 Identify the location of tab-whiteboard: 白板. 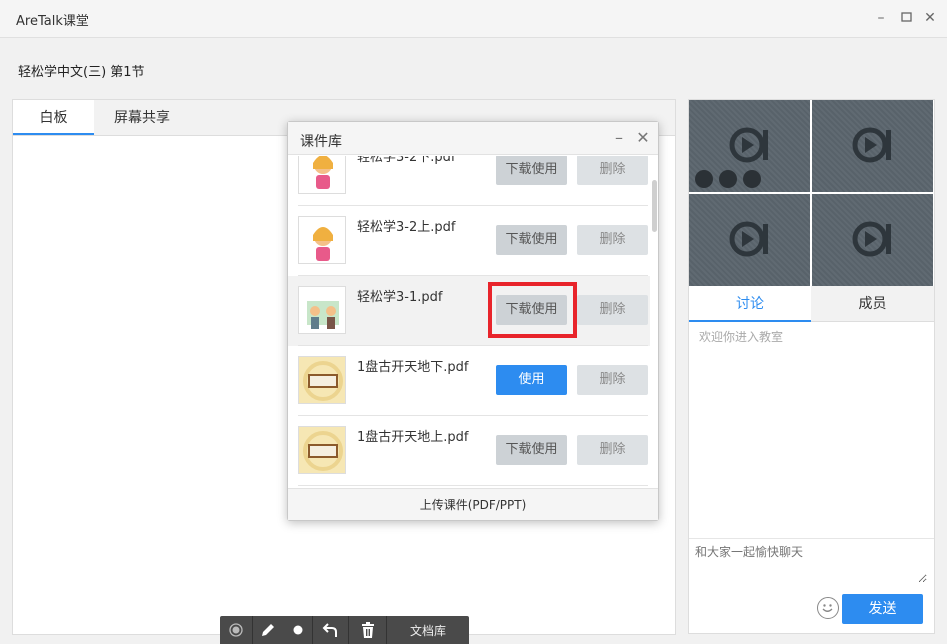
(53, 117).